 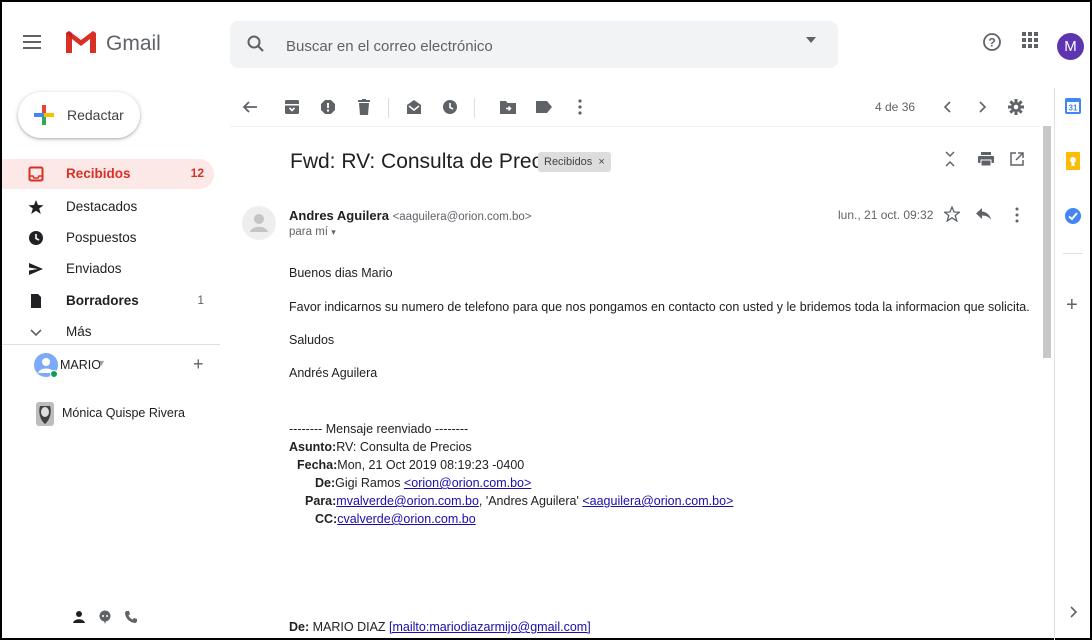 I want to click on forward-header: -------- Mensaje reenviado --------, so click(x=379, y=429).